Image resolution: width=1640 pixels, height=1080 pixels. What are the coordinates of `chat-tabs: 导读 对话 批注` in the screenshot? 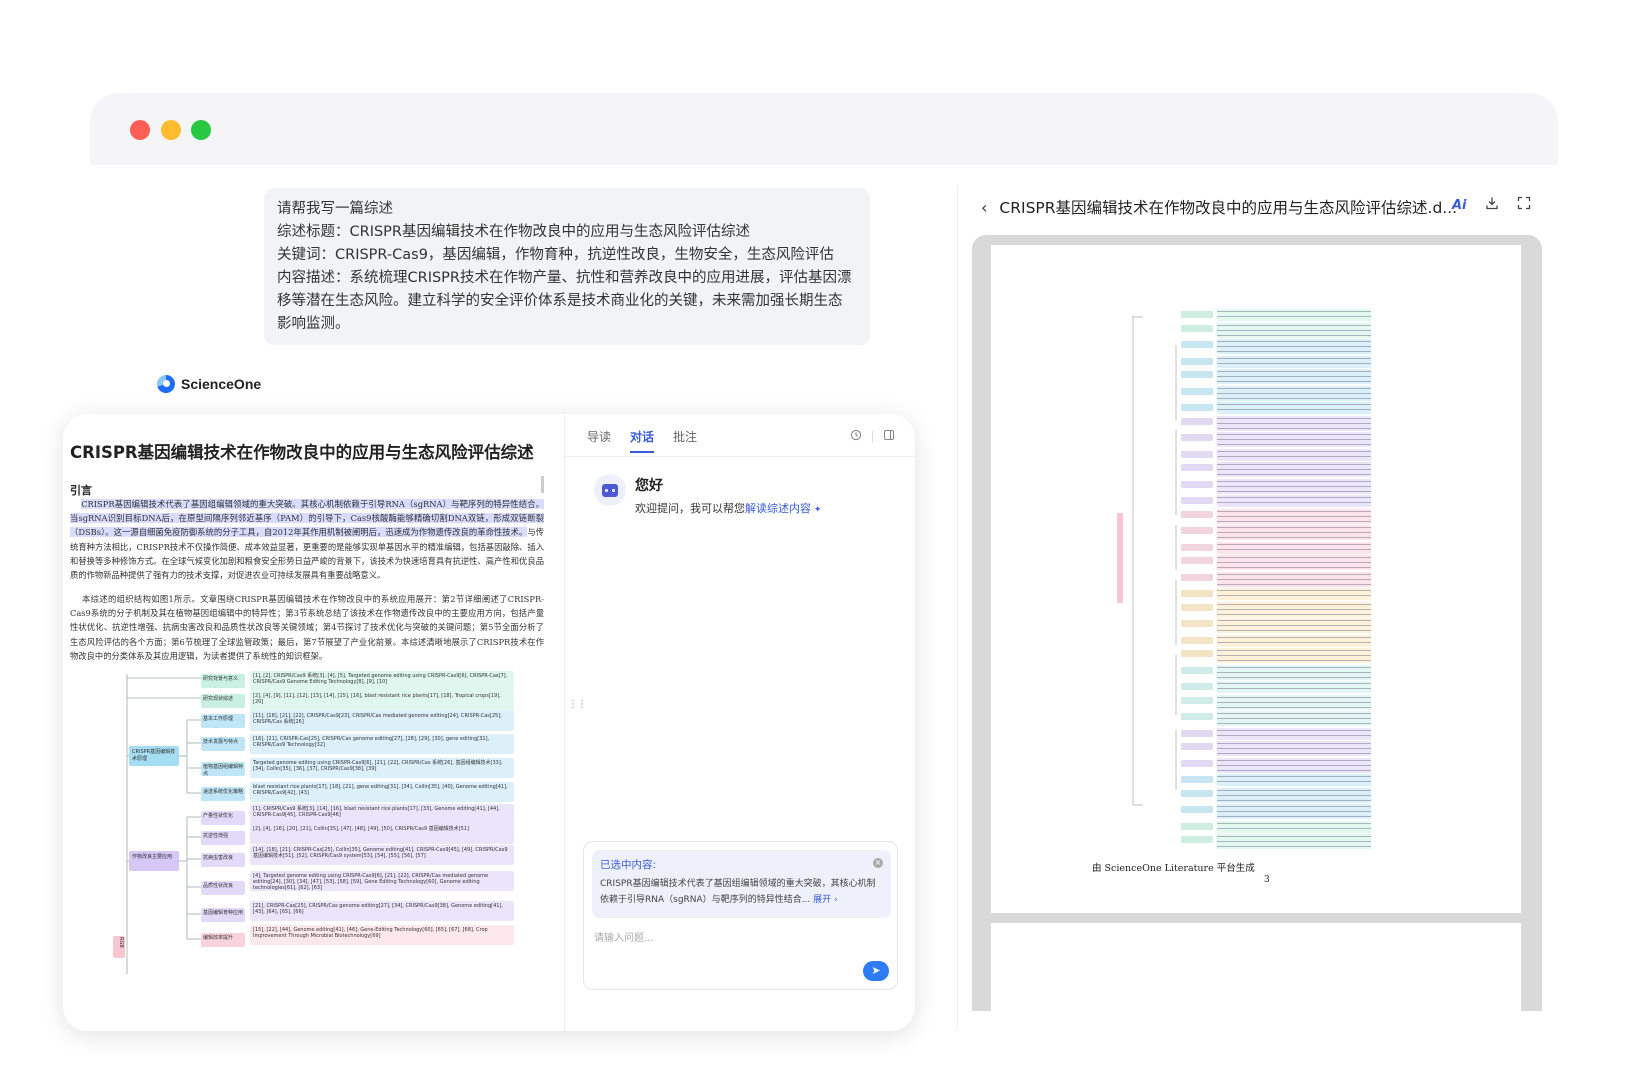 It's located at (642, 440).